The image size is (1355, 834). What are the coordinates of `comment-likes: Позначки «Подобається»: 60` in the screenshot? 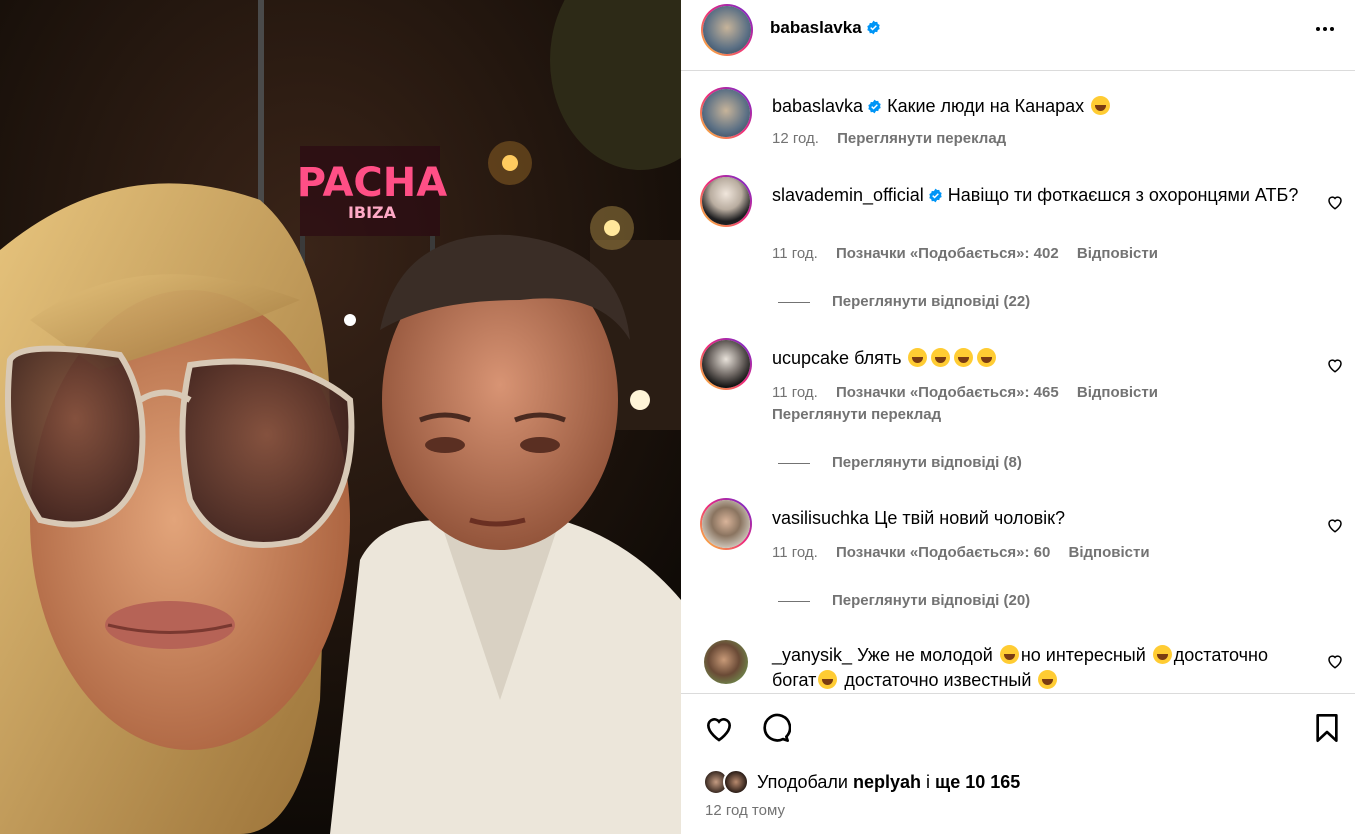 It's located at (943, 552).